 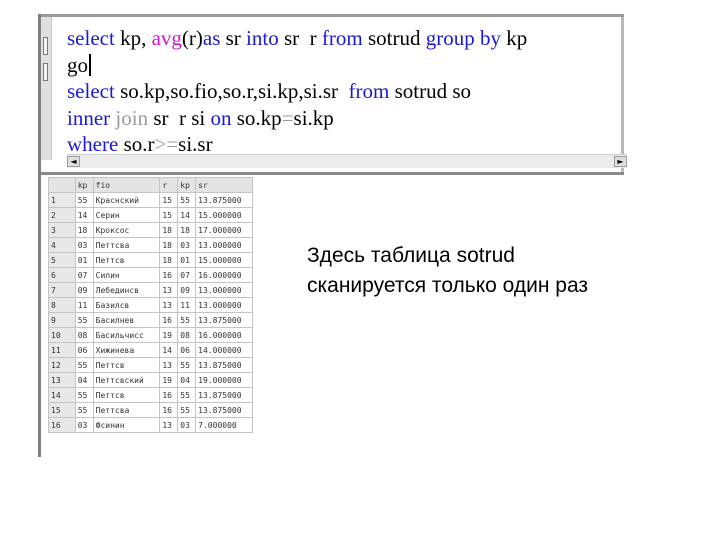 I want to click on table-row: 2 14 Серин 15 14 15.000000, so click(x=150, y=215).